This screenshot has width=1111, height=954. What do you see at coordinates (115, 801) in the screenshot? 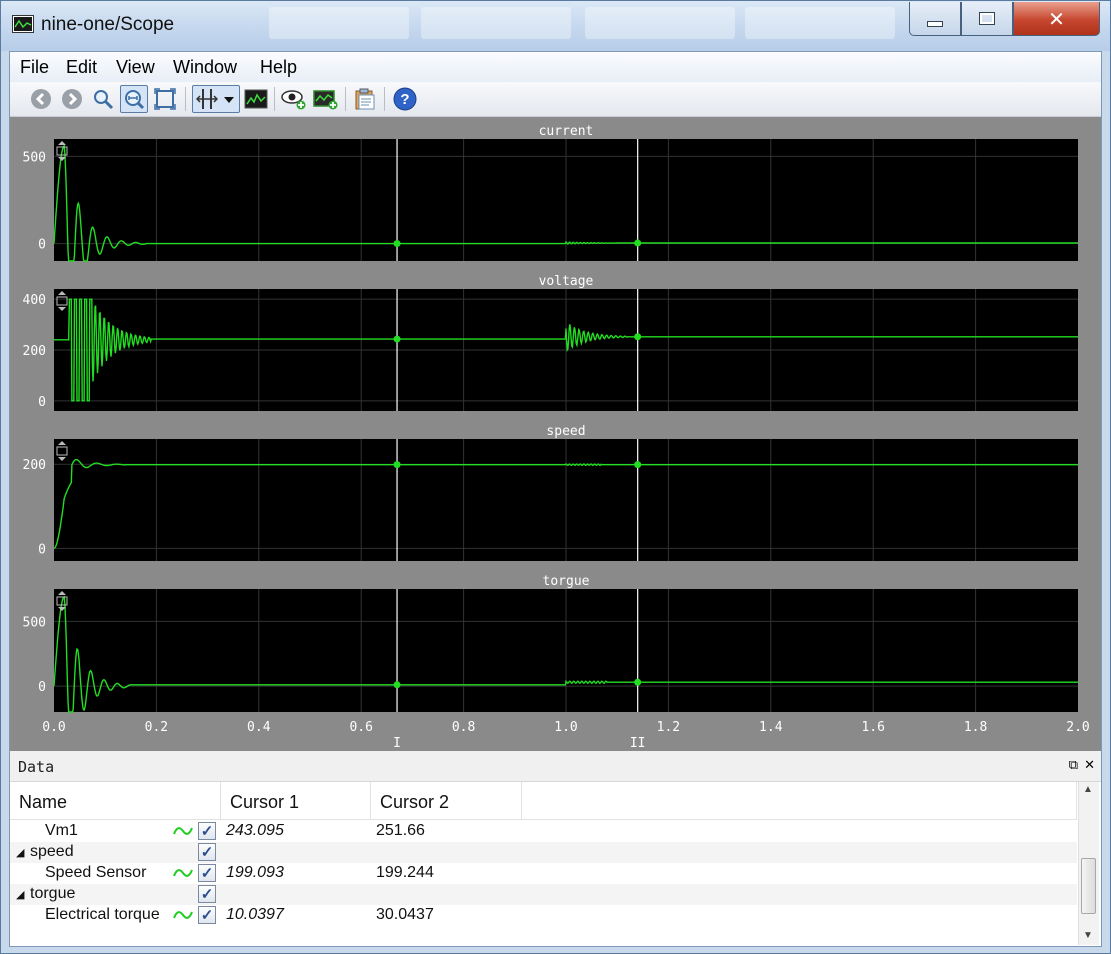
I see `column-header-name: Name` at bounding box center [115, 801].